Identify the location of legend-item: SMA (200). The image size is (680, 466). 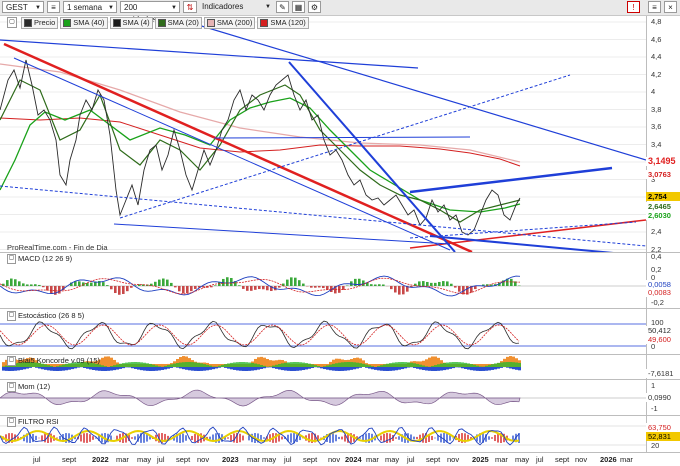
(229, 22).